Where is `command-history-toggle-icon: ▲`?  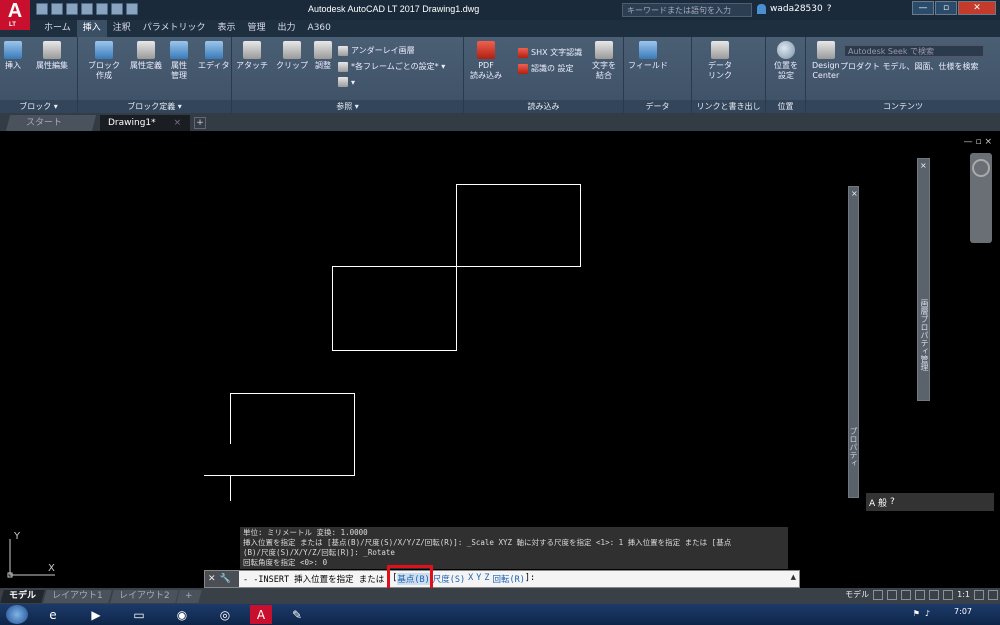
command-history-toggle-icon: ▲ is located at coordinates (793, 577).